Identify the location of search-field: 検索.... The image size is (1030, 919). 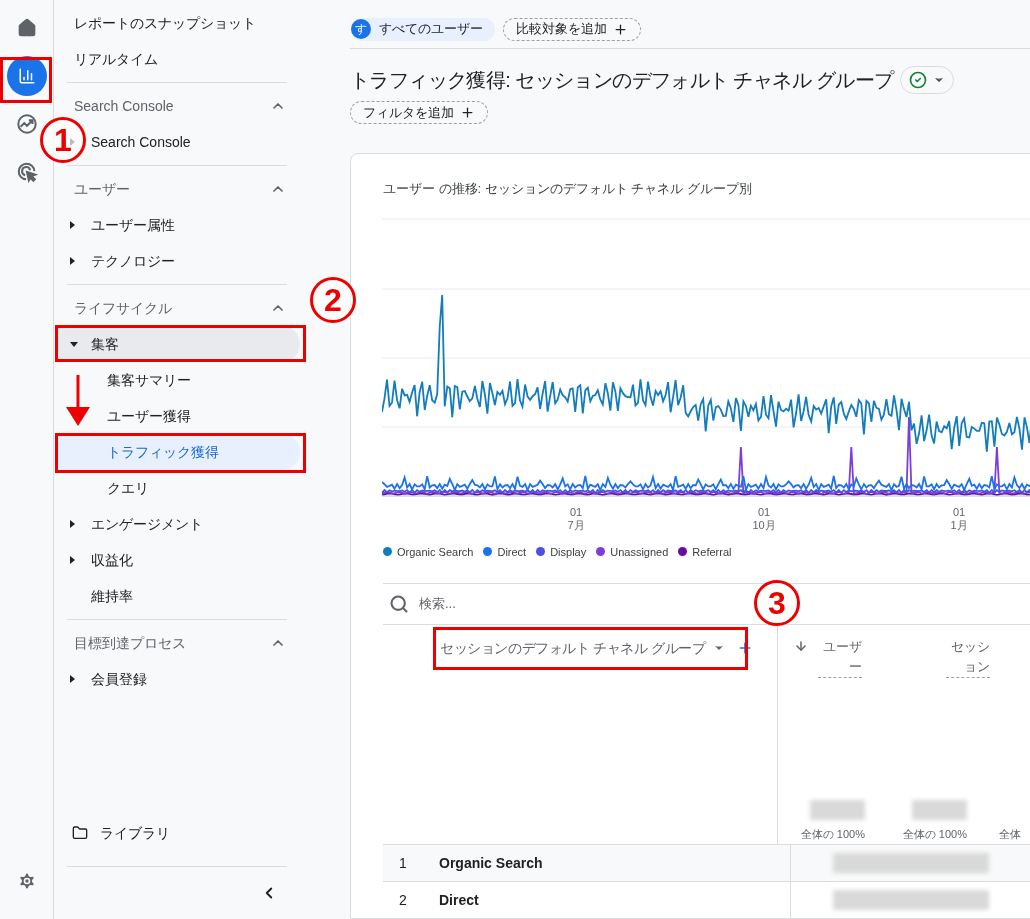
(569, 604).